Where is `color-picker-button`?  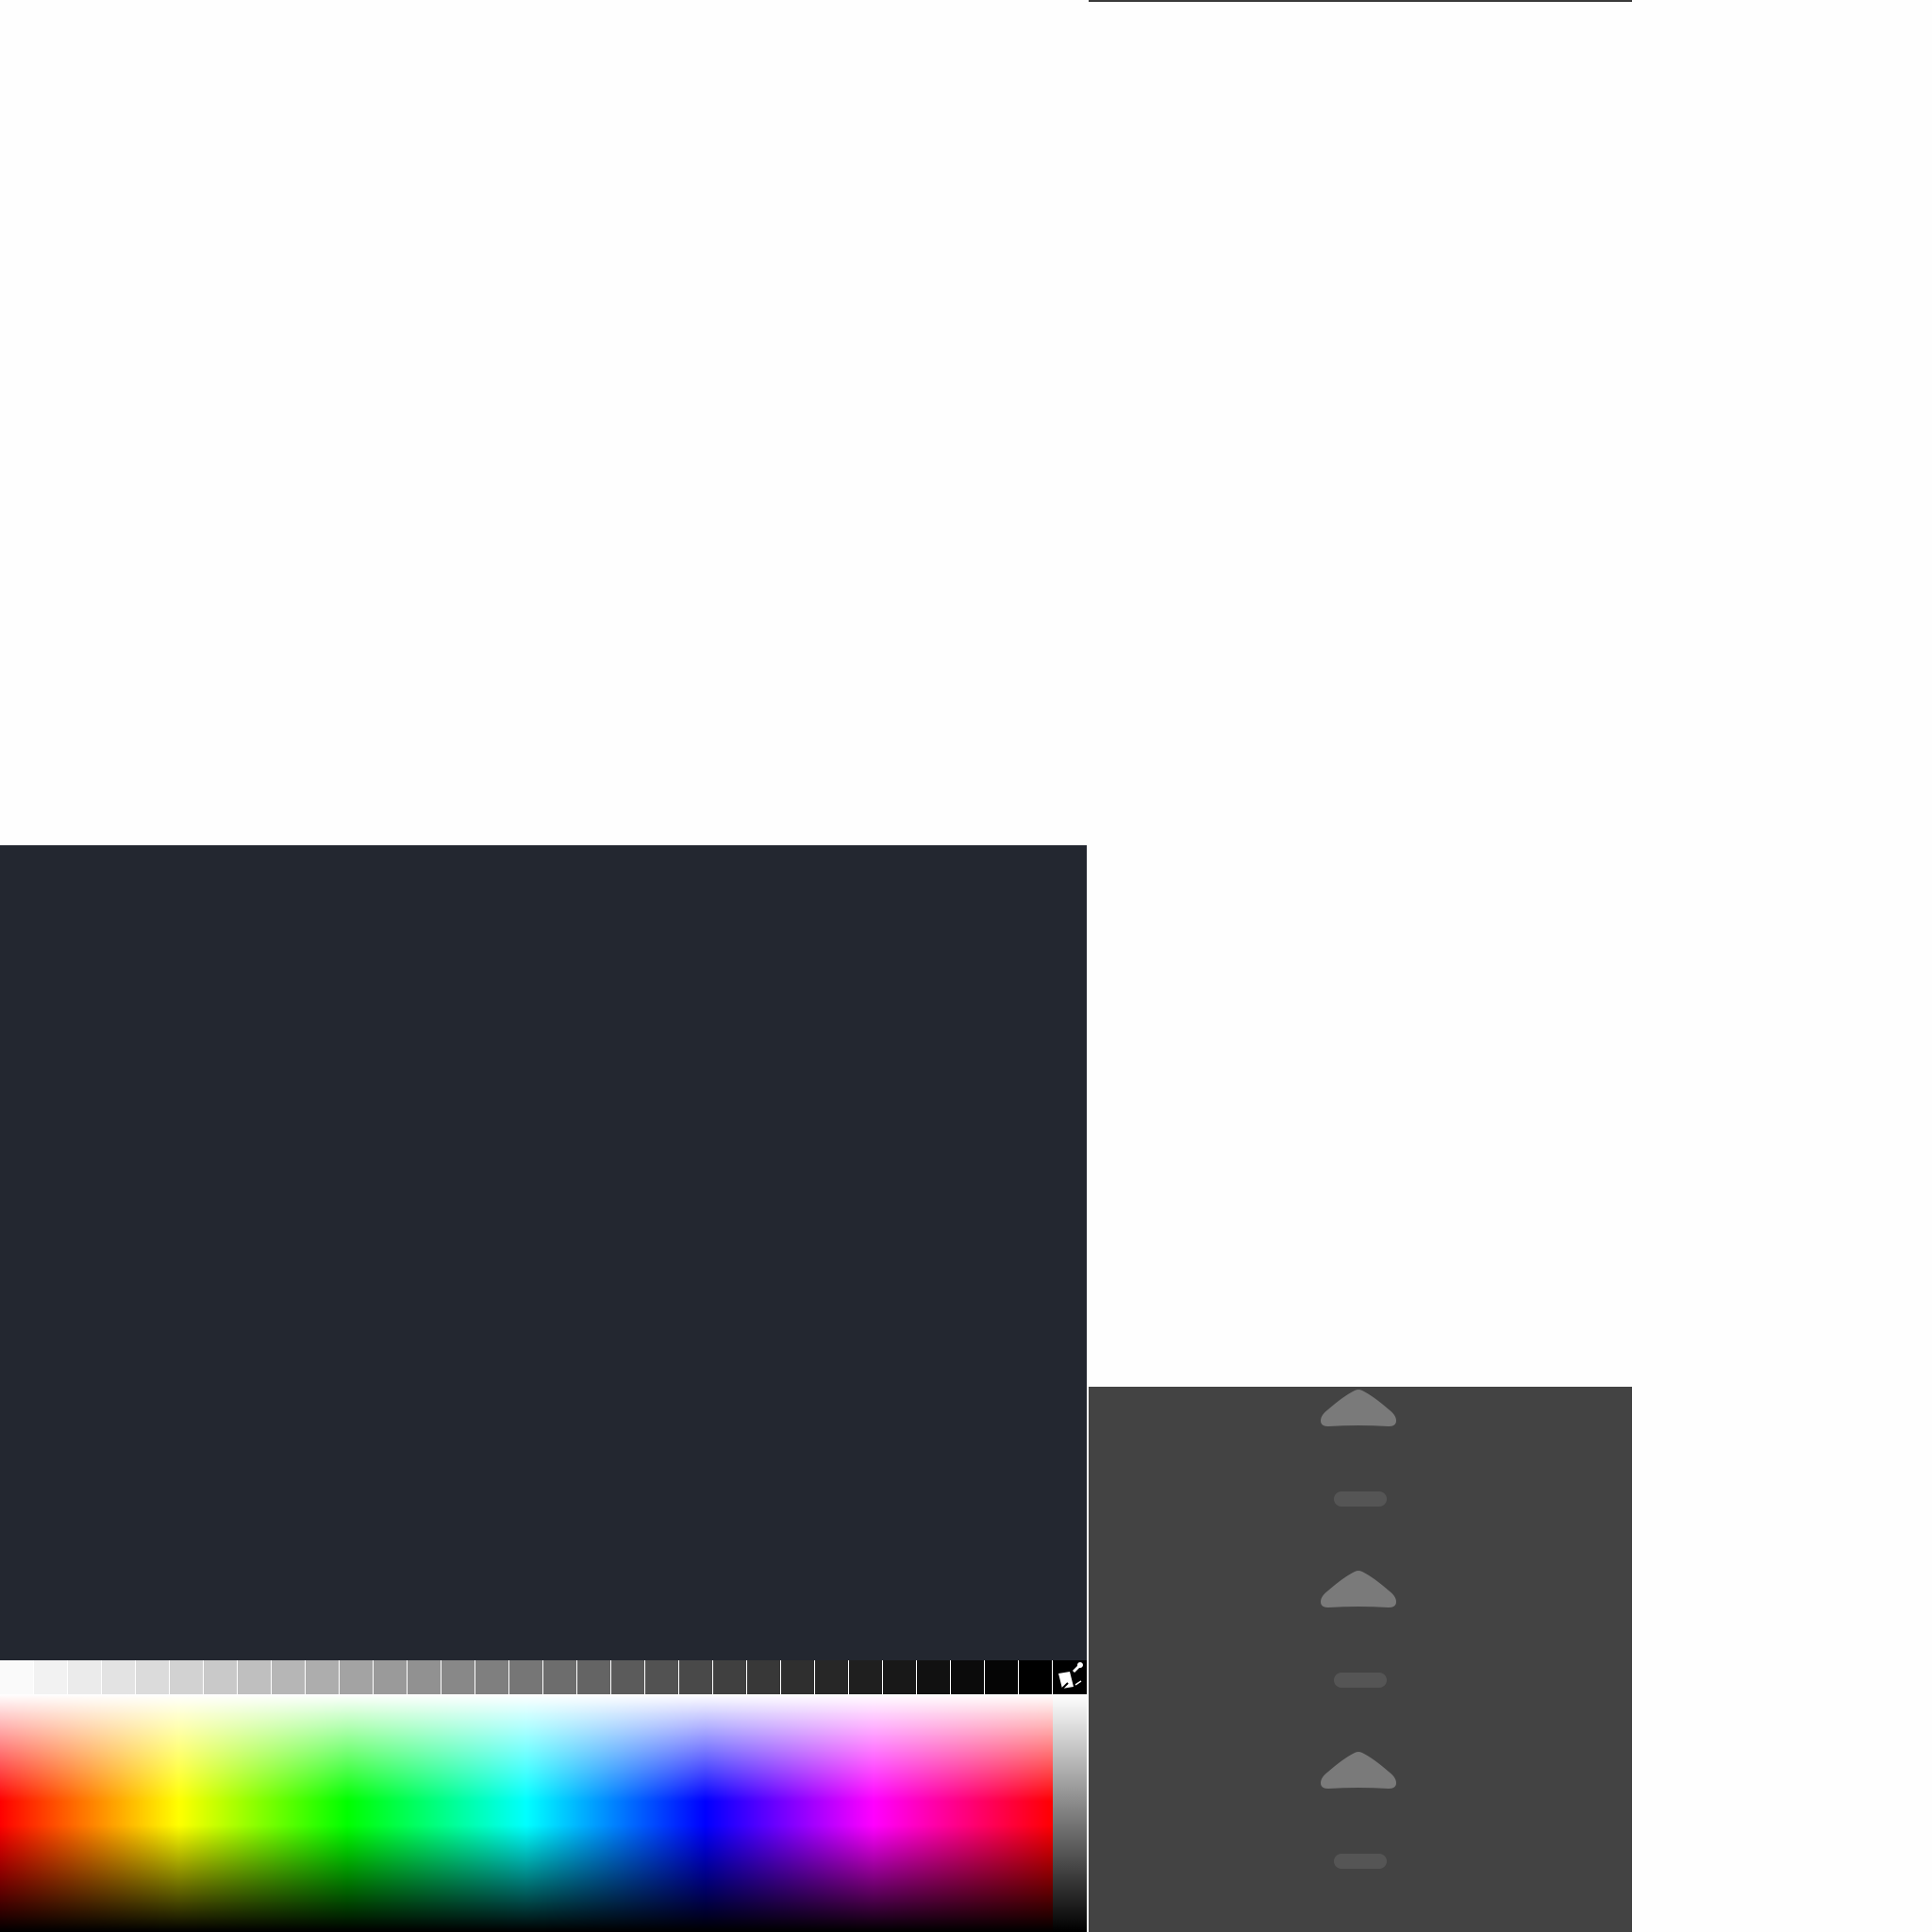
color-picker-button is located at coordinates (1070, 1677).